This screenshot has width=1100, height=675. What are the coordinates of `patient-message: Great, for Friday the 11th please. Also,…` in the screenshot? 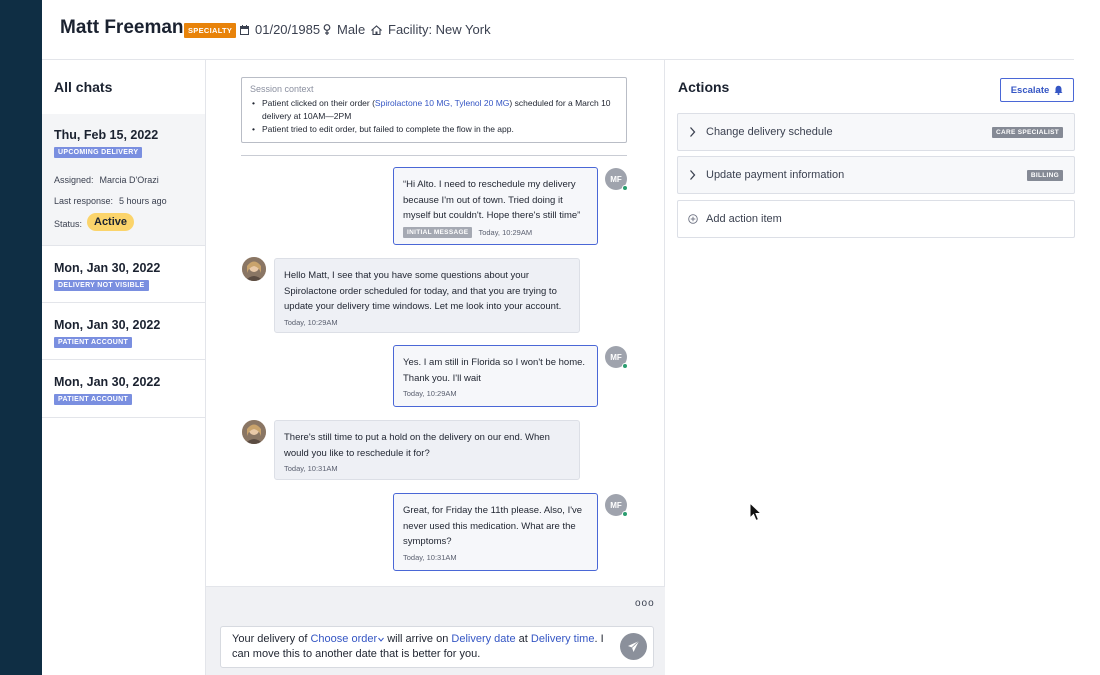 It's located at (495, 532).